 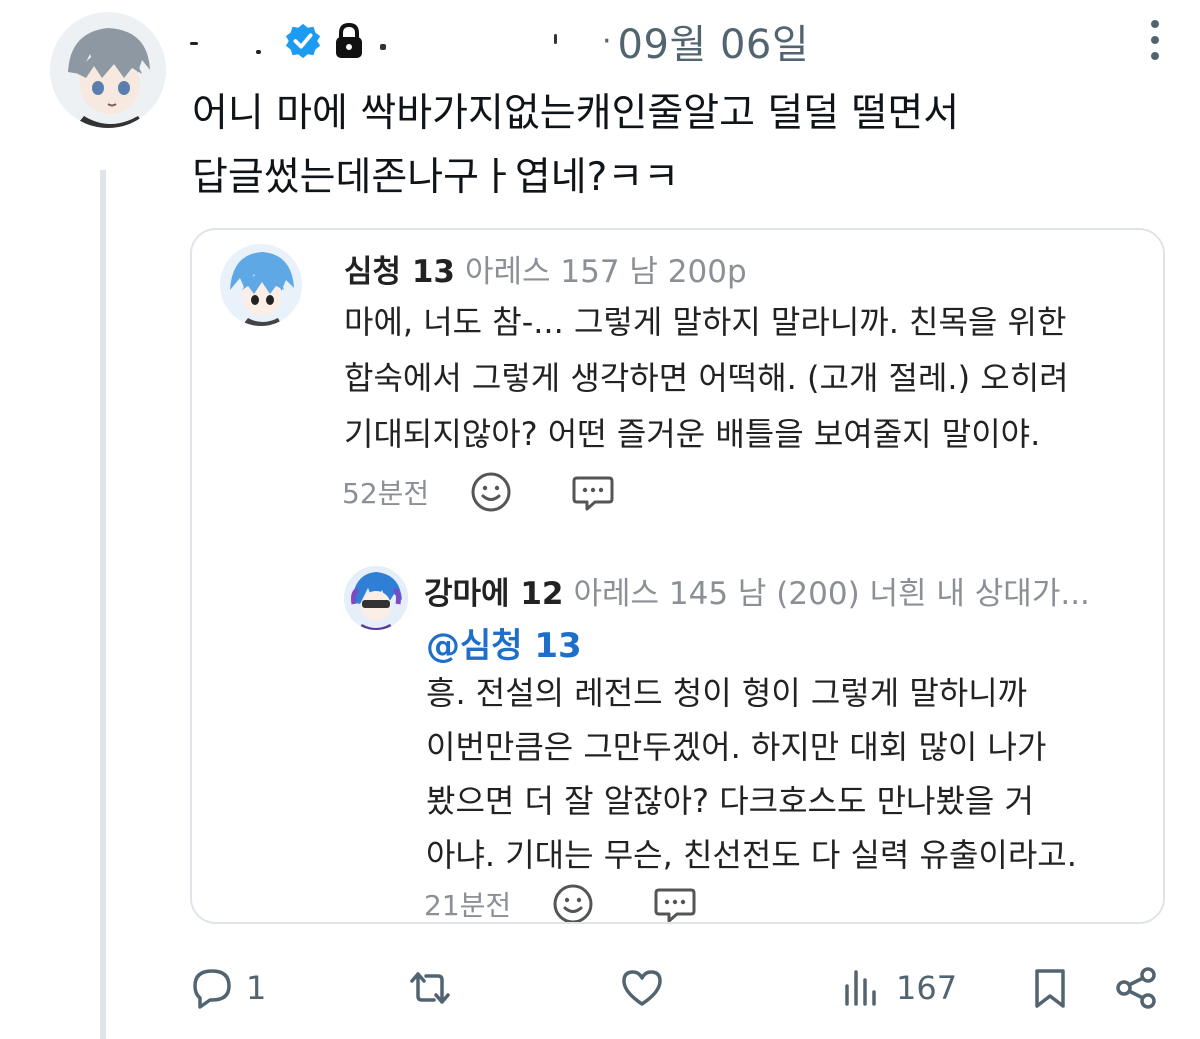 What do you see at coordinates (261, 285) in the screenshot?
I see `comment1-avatar` at bounding box center [261, 285].